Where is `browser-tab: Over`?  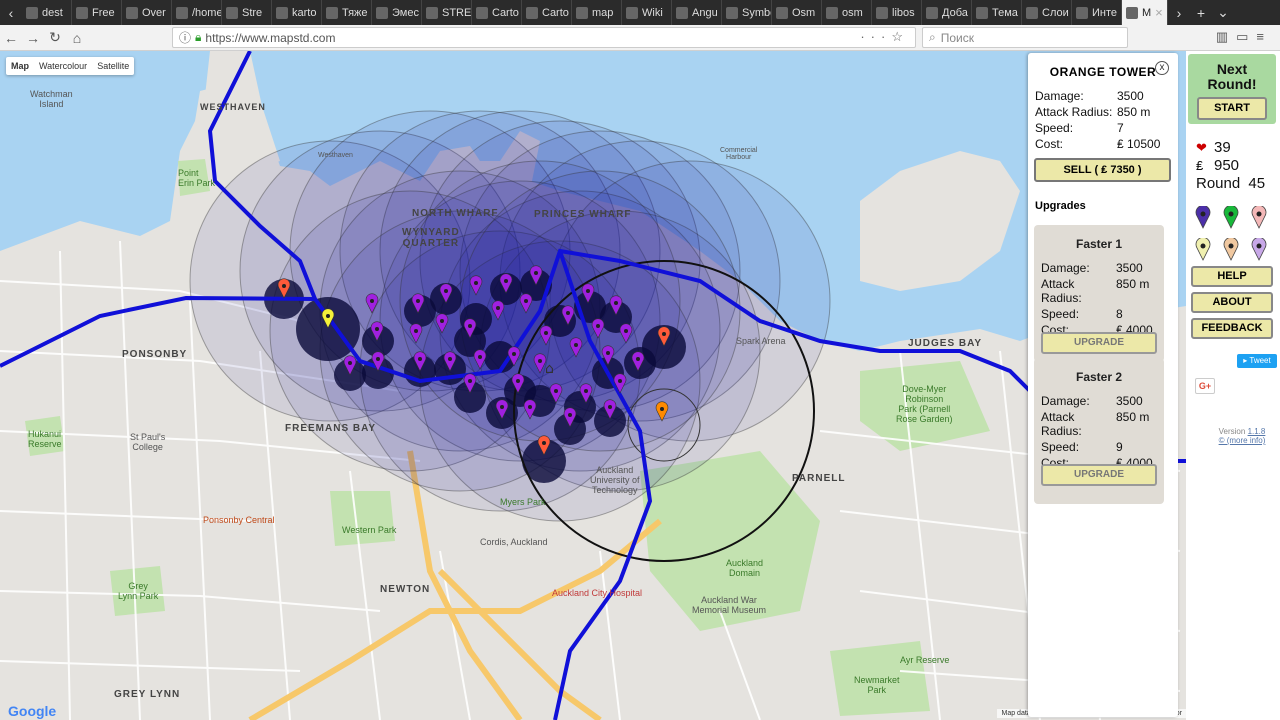
browser-tab: Over is located at coordinates (147, 12).